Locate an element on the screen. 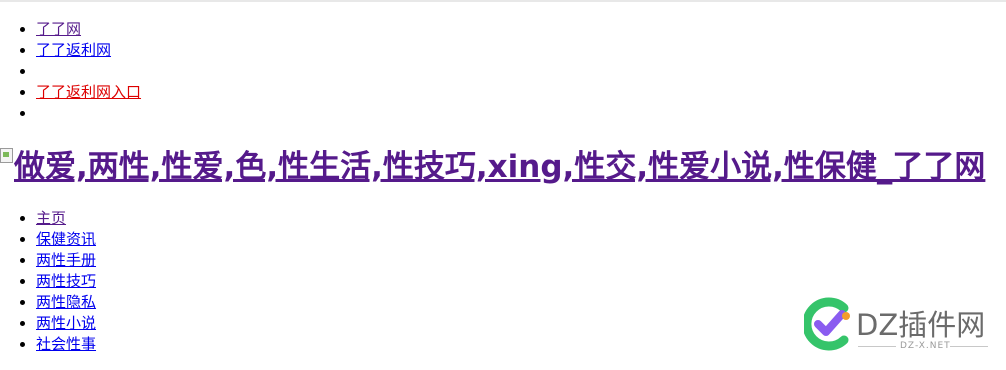 The image size is (1006, 370). main-nav-item: 两性手册 is located at coordinates (236, 260).